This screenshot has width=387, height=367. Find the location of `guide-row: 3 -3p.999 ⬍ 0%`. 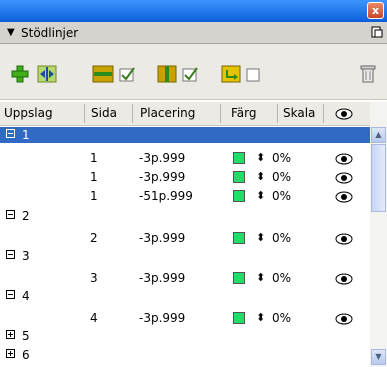

guide-row: 3 -3p.999 ⬍ 0% is located at coordinates (185, 278).